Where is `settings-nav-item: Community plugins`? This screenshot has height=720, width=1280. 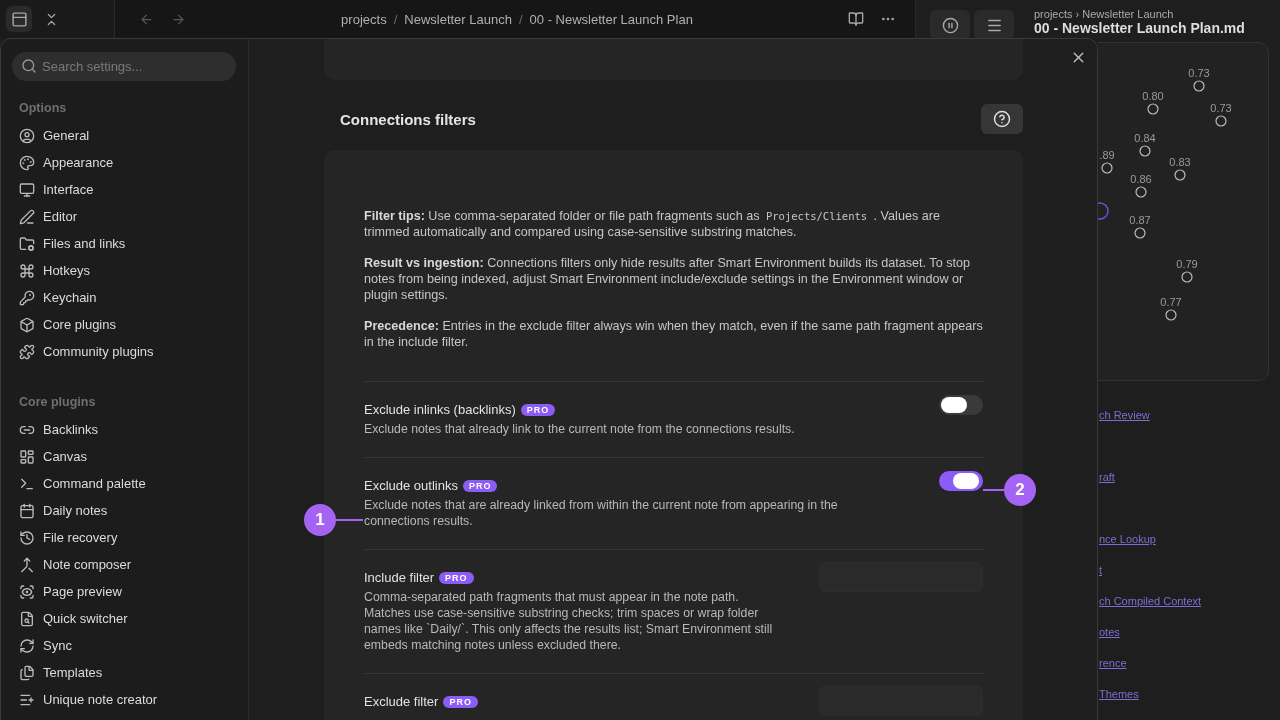
settings-nav-item: Community plugins is located at coordinates (124, 351).